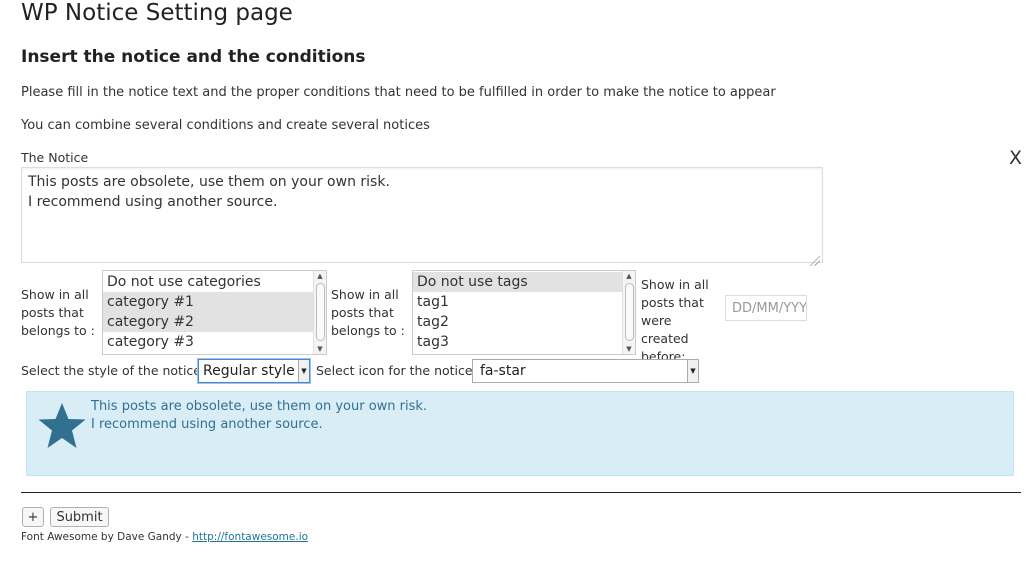  What do you see at coordinates (58, 330) in the screenshot?
I see `categories-label-line: belongs to :` at bounding box center [58, 330].